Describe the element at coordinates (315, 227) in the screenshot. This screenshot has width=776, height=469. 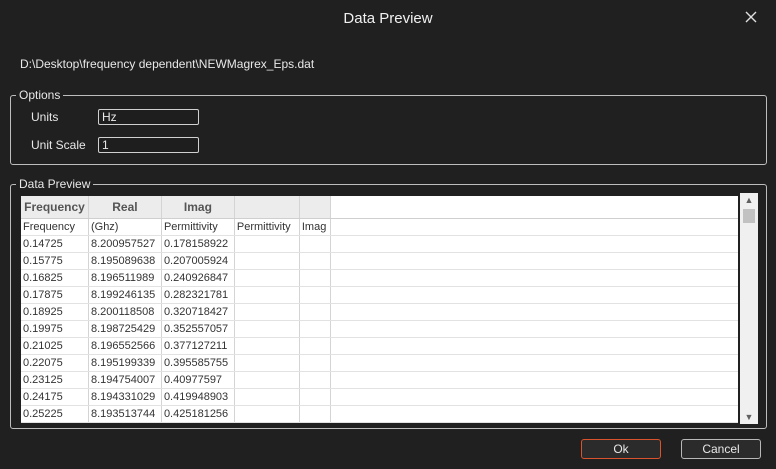
I see `table-cell: Imag` at that location.